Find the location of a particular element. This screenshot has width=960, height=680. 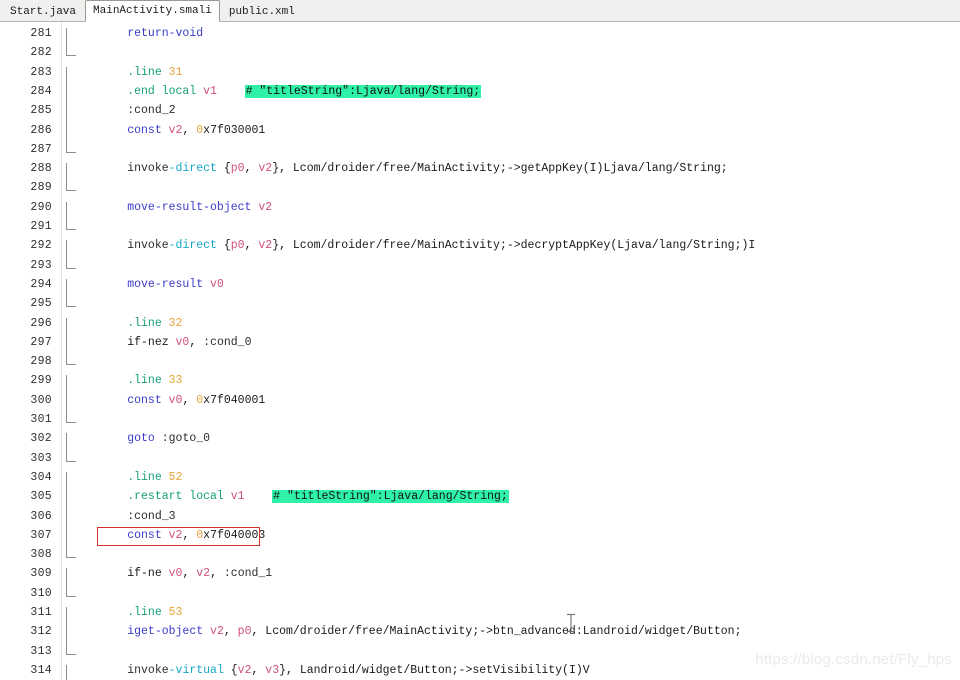

blog-watermark: https://blog.csdn.net/Fly_hps is located at coordinates (853, 659).